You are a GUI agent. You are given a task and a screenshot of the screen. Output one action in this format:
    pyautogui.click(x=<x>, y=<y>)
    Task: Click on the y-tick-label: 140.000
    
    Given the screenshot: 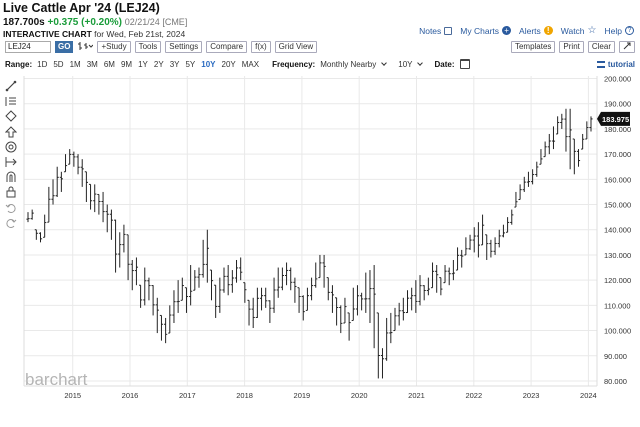 What is the action you would take?
    pyautogui.click(x=617, y=230)
    